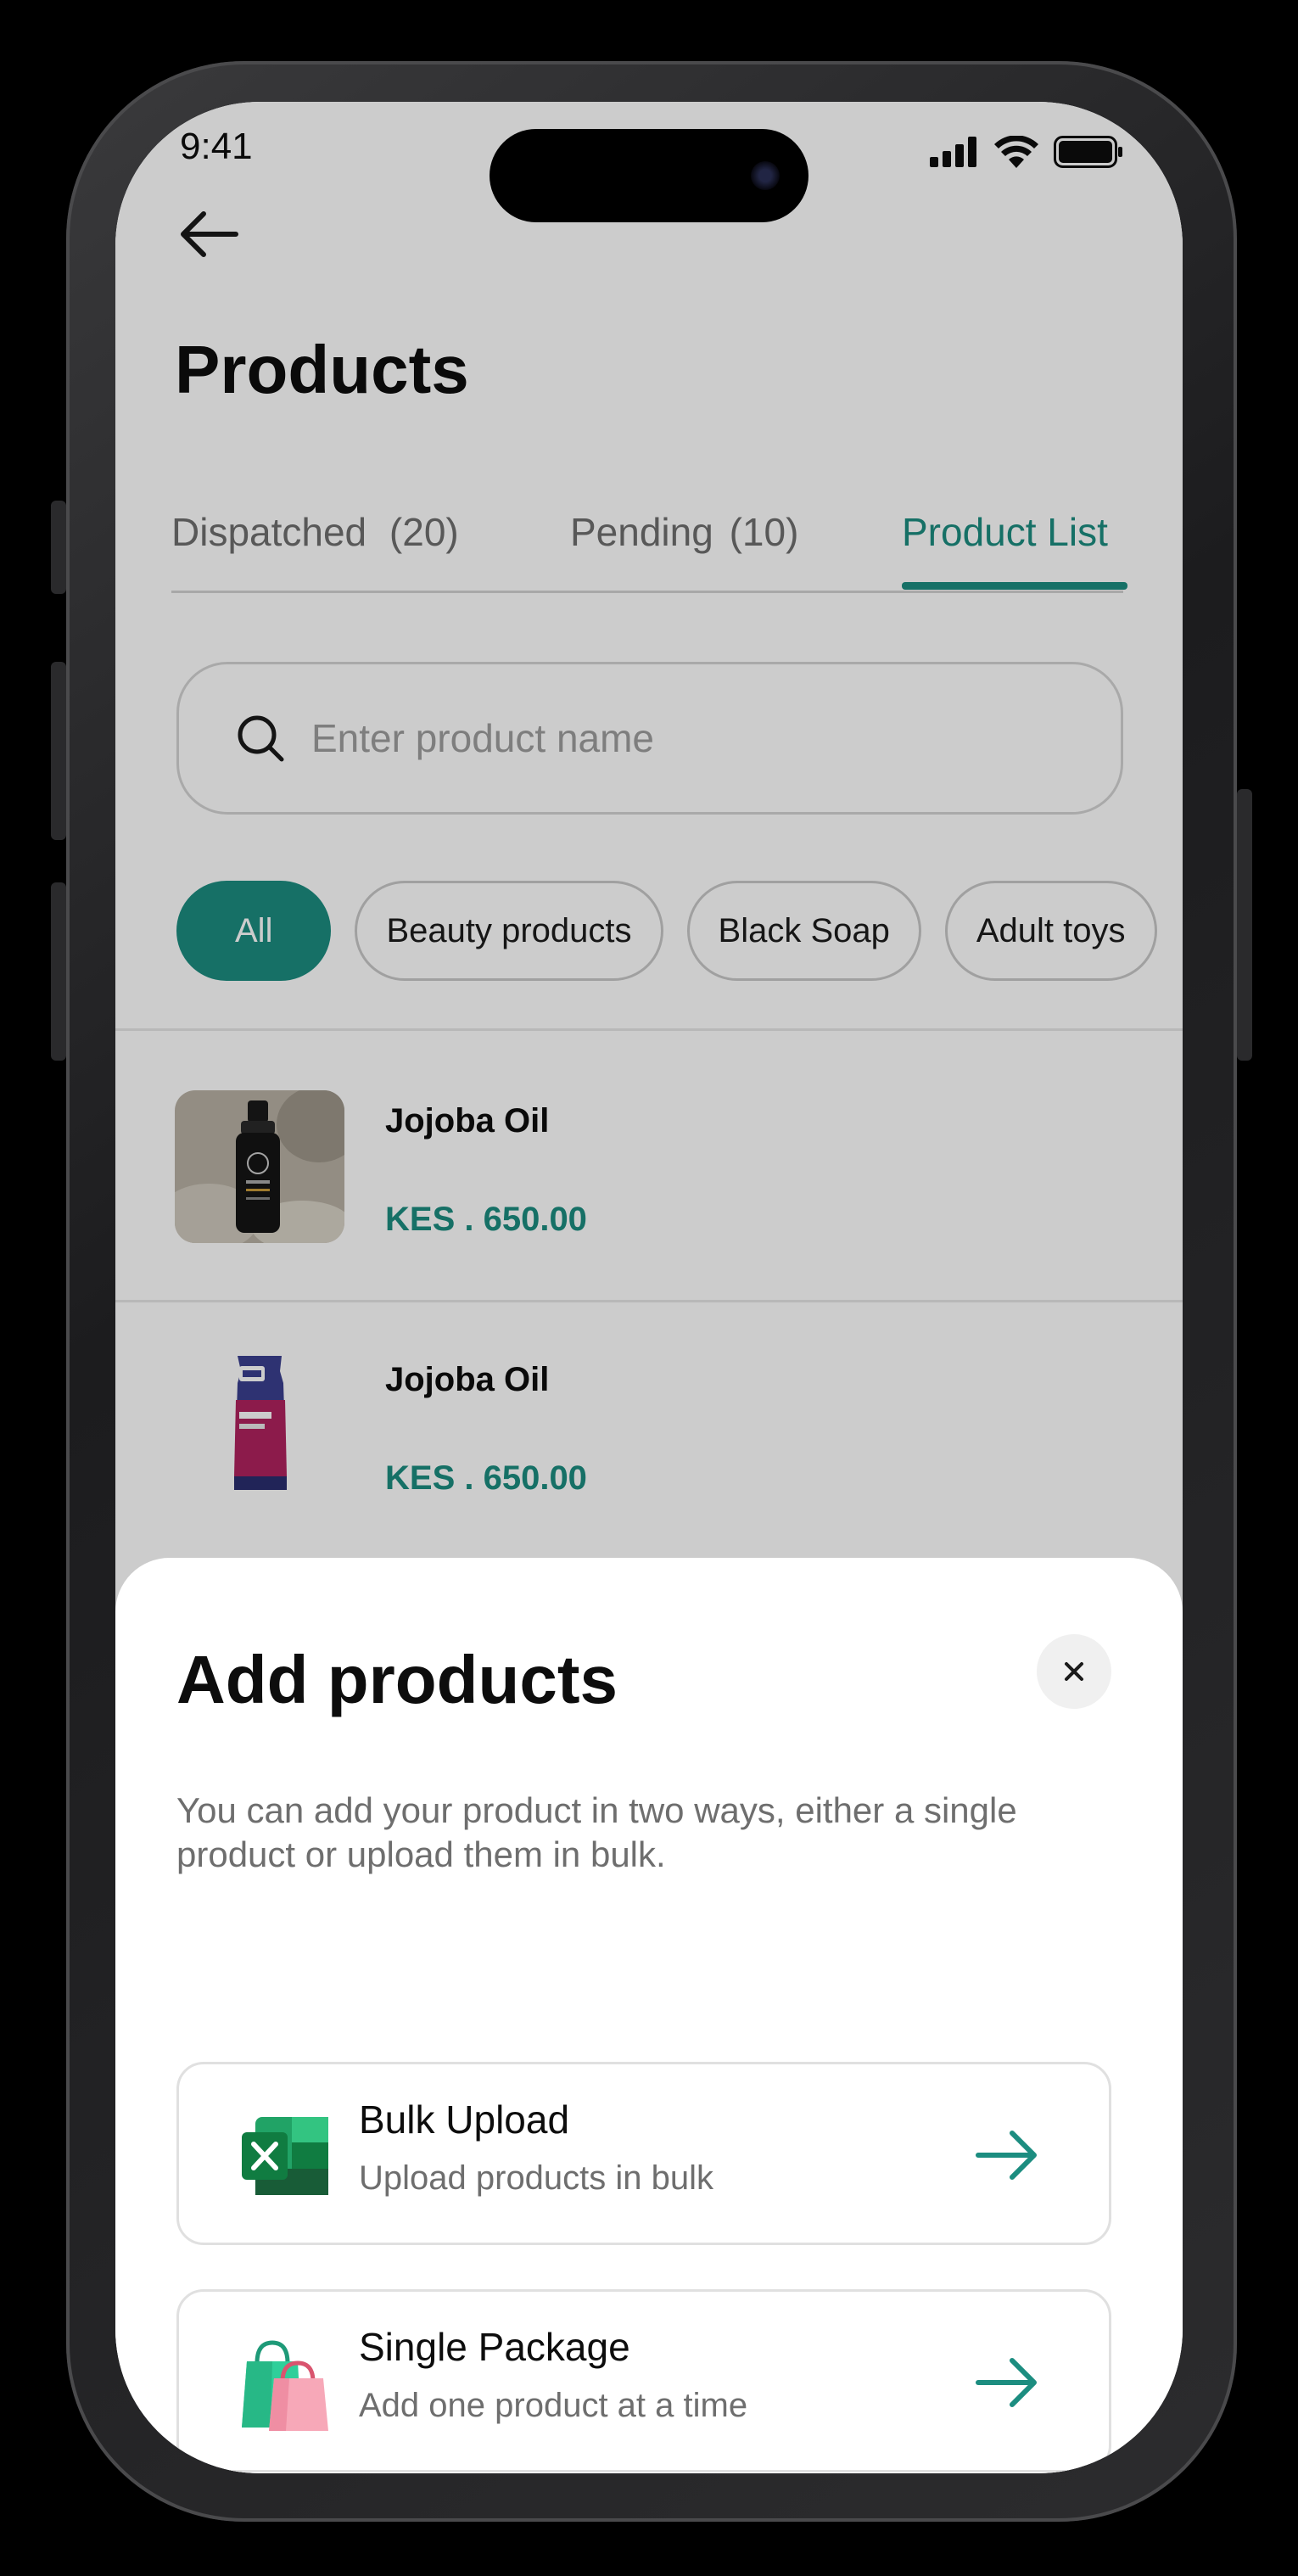 This screenshot has width=1298, height=2576. Describe the element at coordinates (58, 751) in the screenshot. I see `phone-volume-up-button` at that location.